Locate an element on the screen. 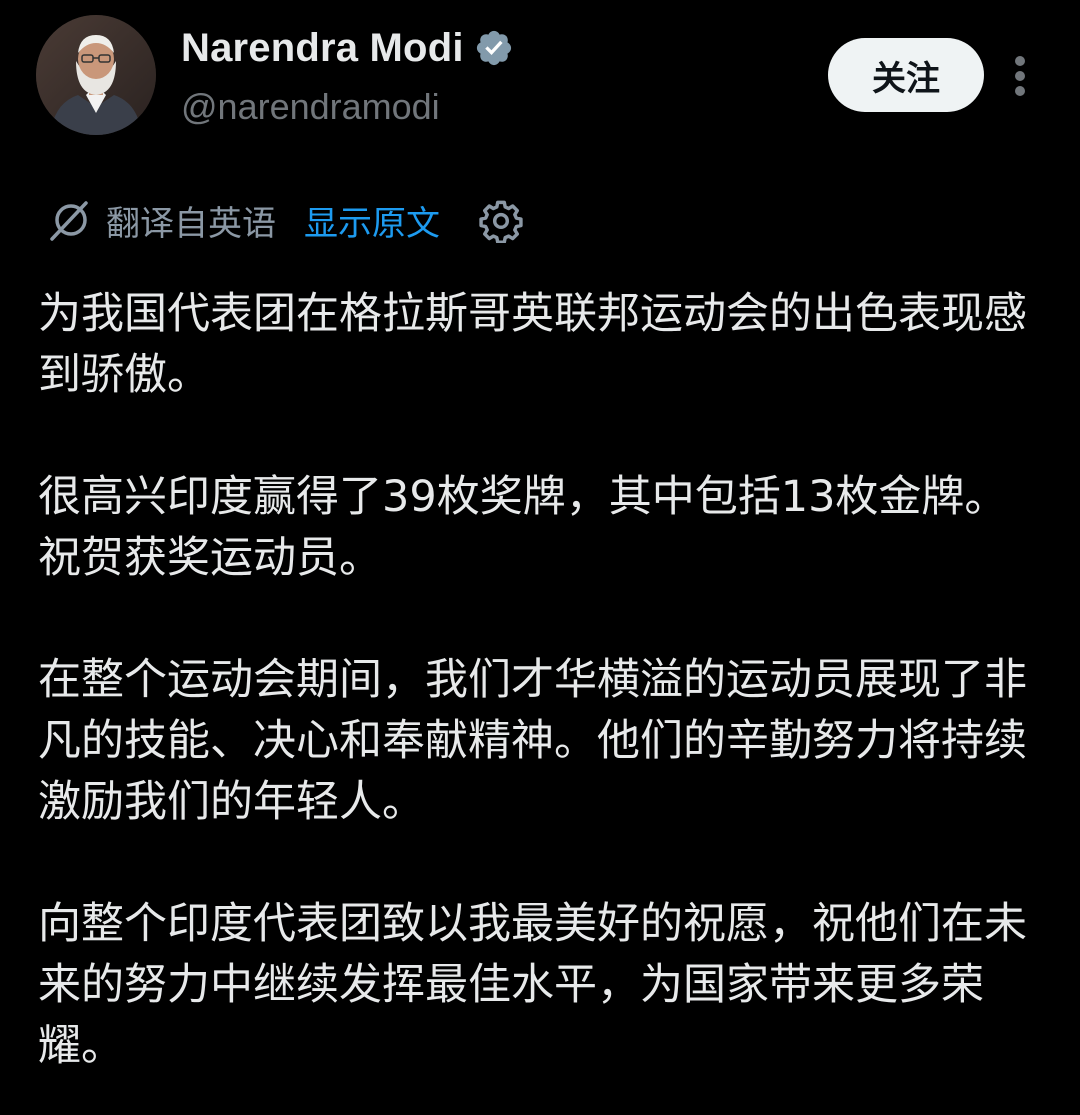  tweet-paragraph: 很高兴印度赢得了39枚奖牌，其中包括13枚金牌。祝贺获奖运动员。 is located at coordinates (523, 527).